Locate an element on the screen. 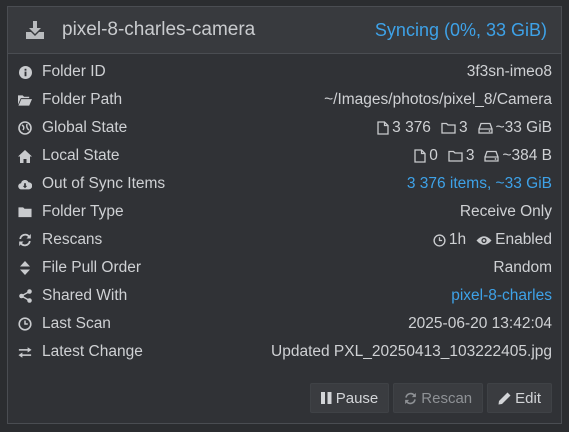  global-files: 3 376 is located at coordinates (404, 128).